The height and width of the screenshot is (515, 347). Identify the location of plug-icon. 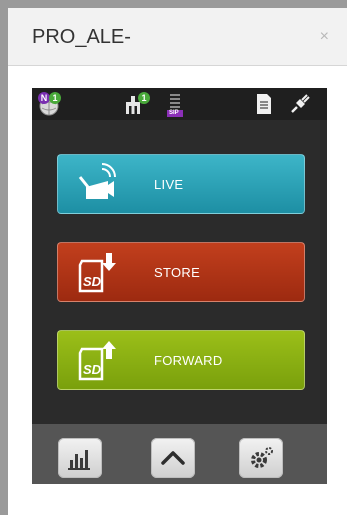
(300, 104).